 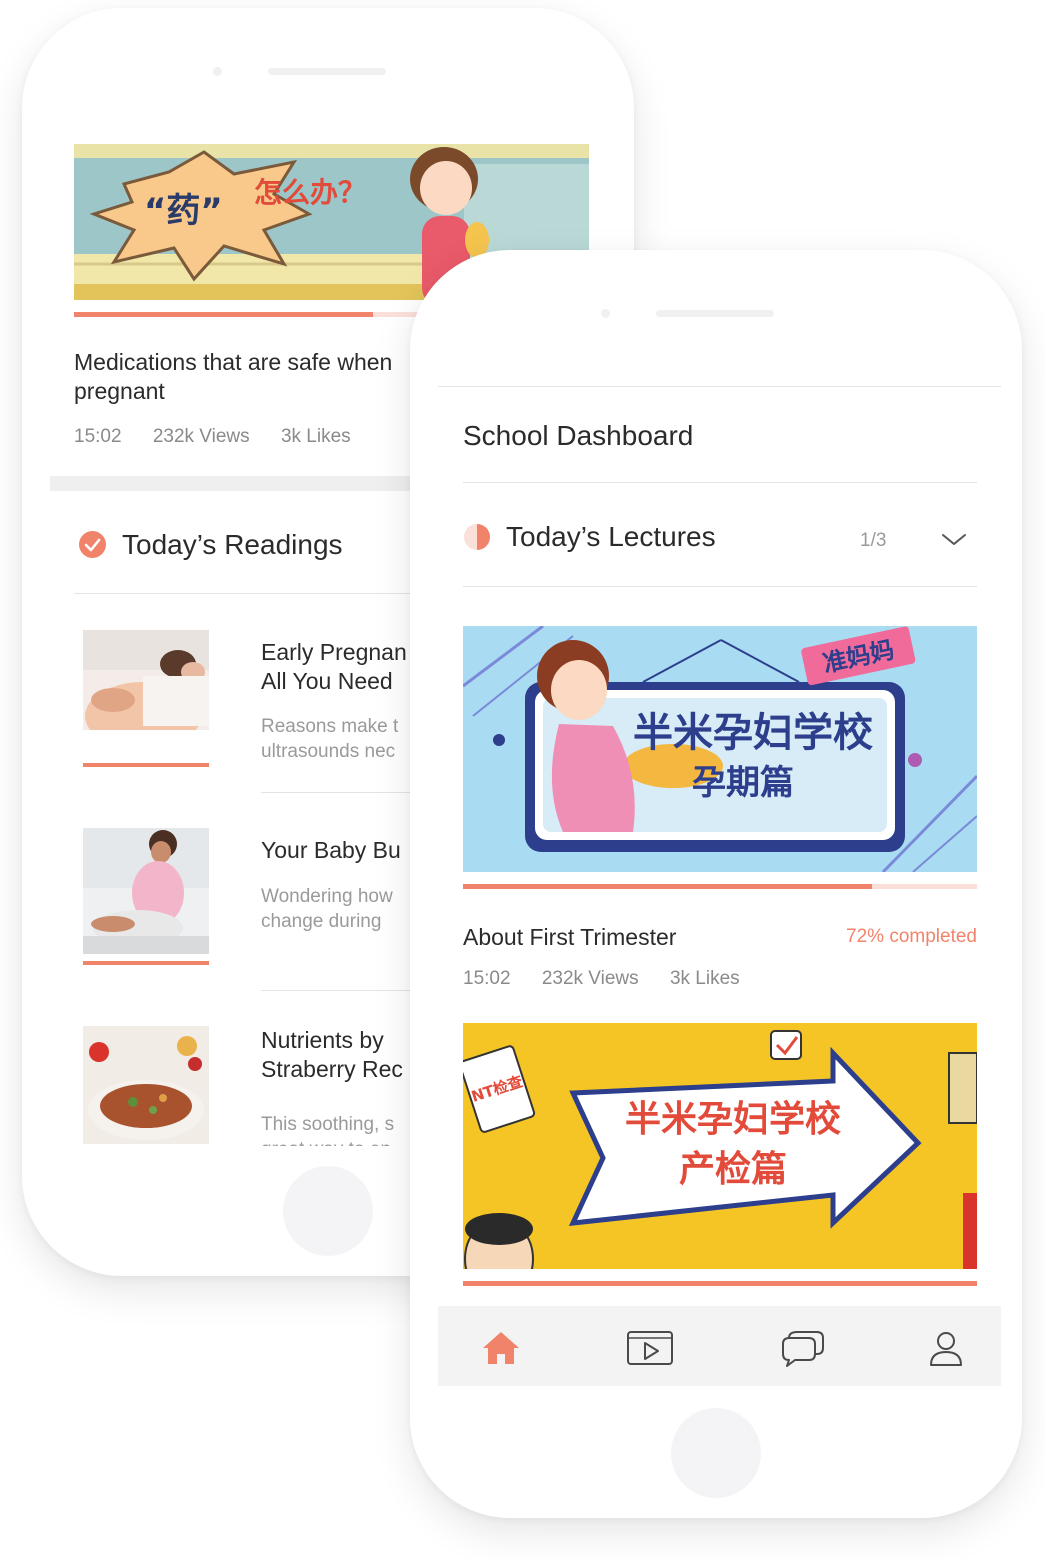 What do you see at coordinates (332, 1054) in the screenshot?
I see `reading-title: Nutrients by Straberry Rec` at bounding box center [332, 1054].